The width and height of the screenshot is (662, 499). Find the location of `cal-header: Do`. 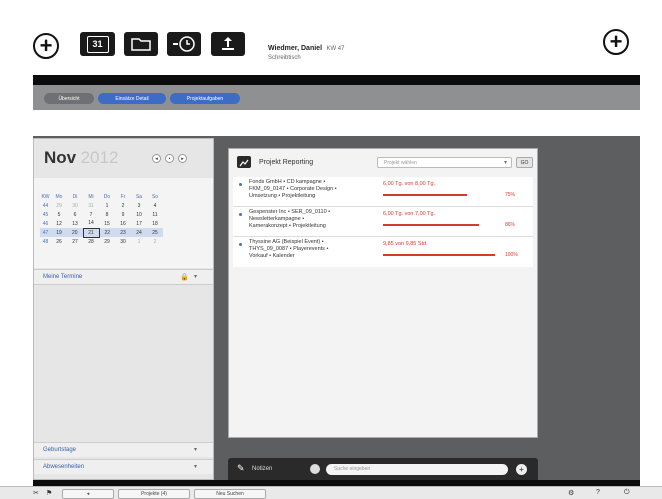

cal-header: Do is located at coordinates (107, 196).